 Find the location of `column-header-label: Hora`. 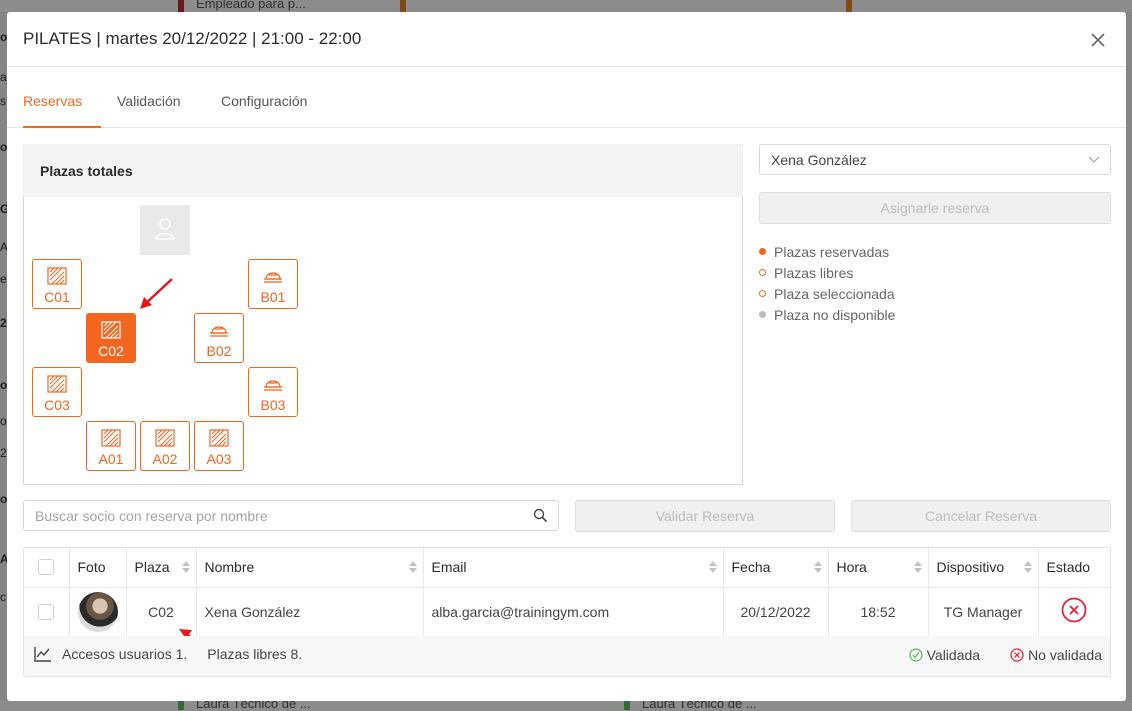

column-header-label: Hora is located at coordinates (851, 567).